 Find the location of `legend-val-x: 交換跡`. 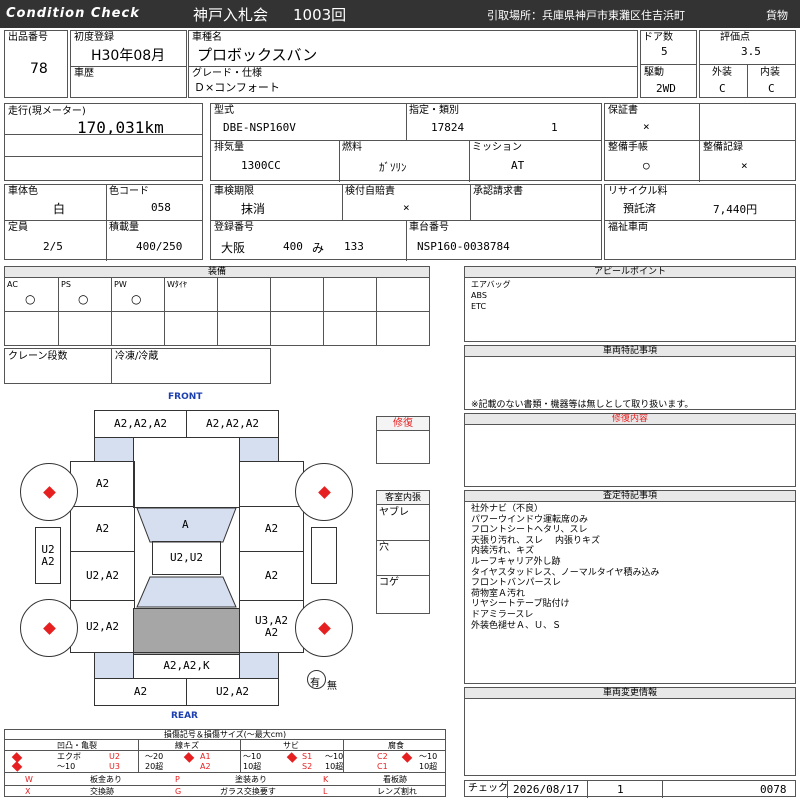

legend-val-x: 交換跡 is located at coordinates (102, 791).